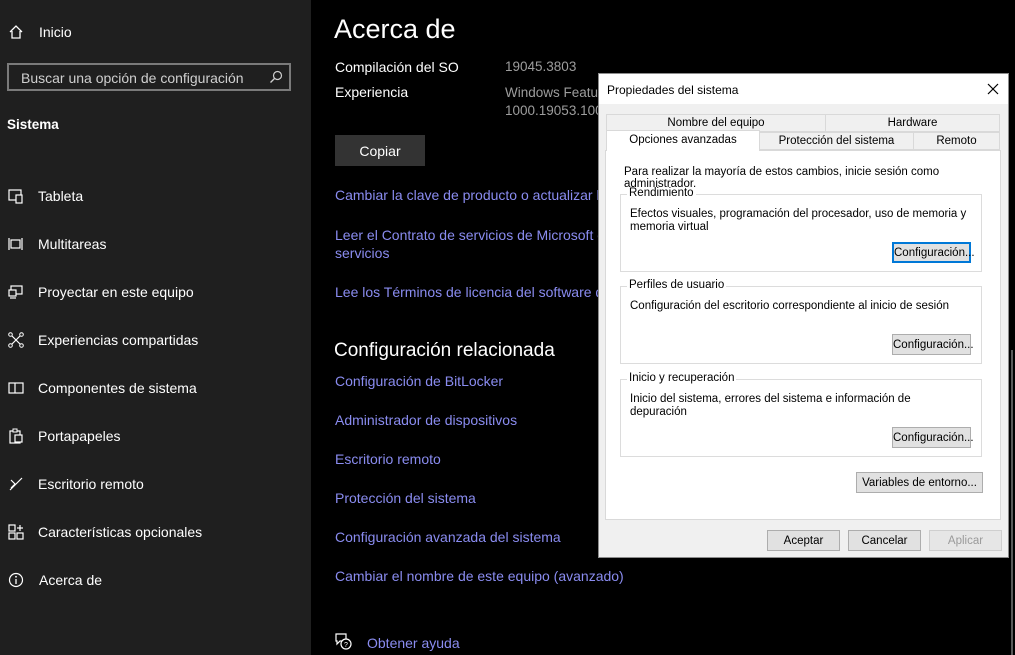  I want to click on cancel-button: Cancelar, so click(884, 540).